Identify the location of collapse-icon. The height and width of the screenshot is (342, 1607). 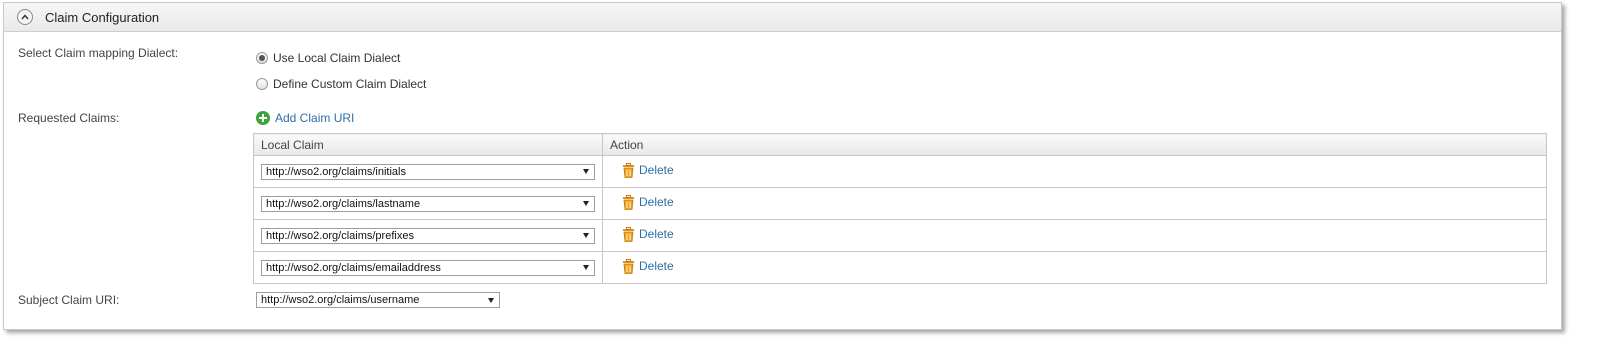
(25, 17).